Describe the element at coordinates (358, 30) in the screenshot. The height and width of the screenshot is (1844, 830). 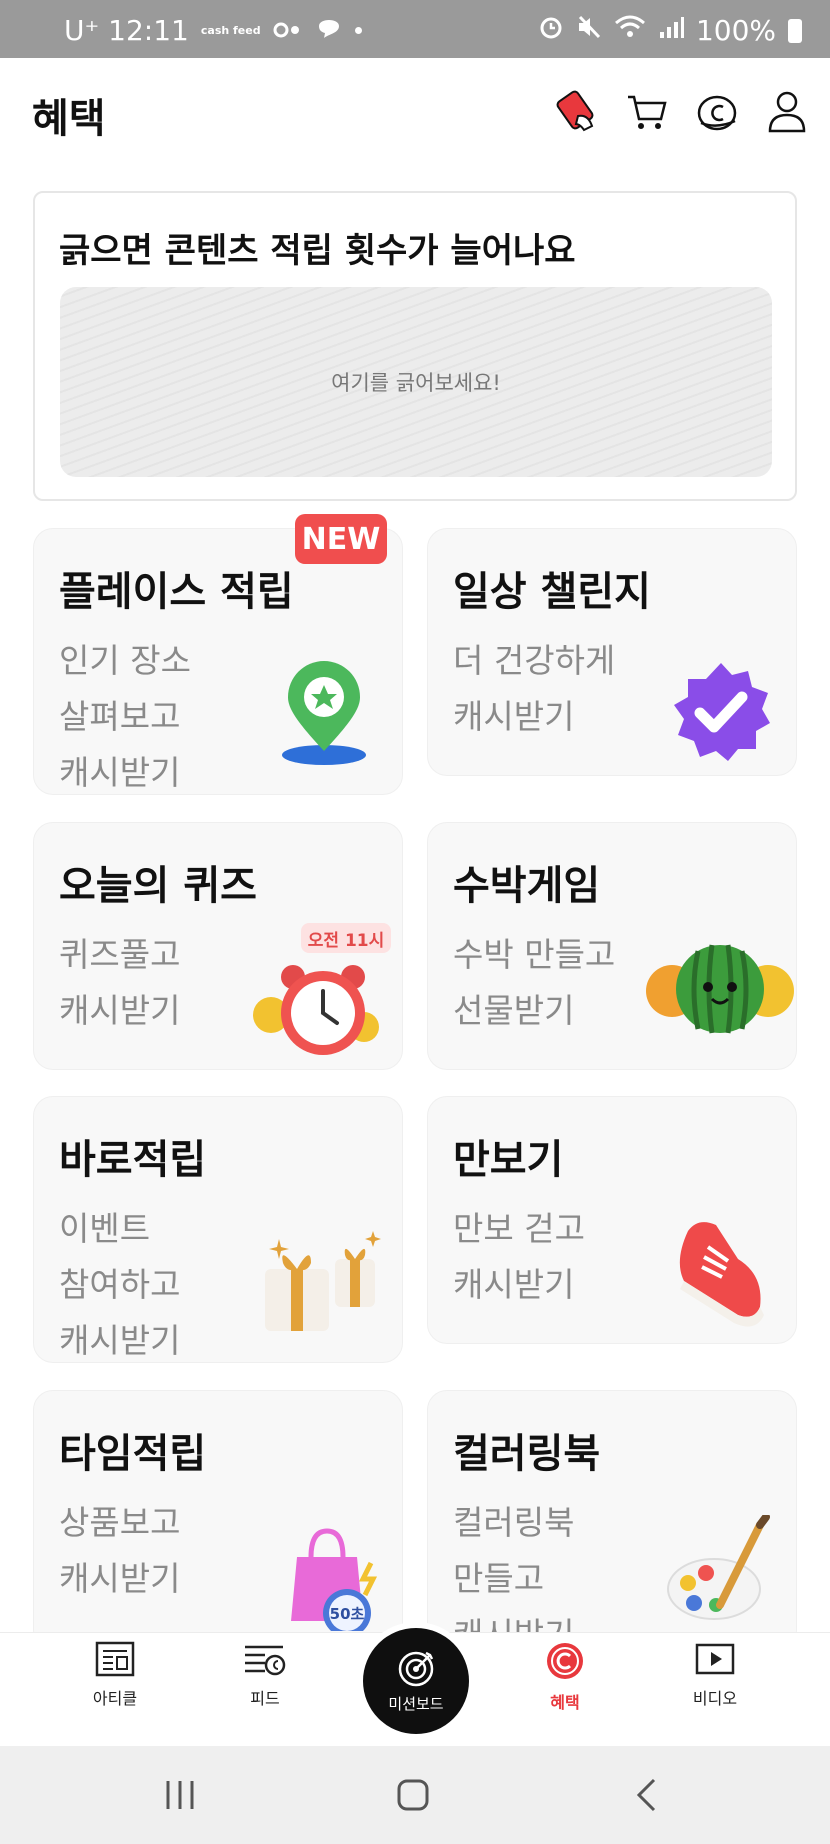
I see `more-notifications-dot` at that location.